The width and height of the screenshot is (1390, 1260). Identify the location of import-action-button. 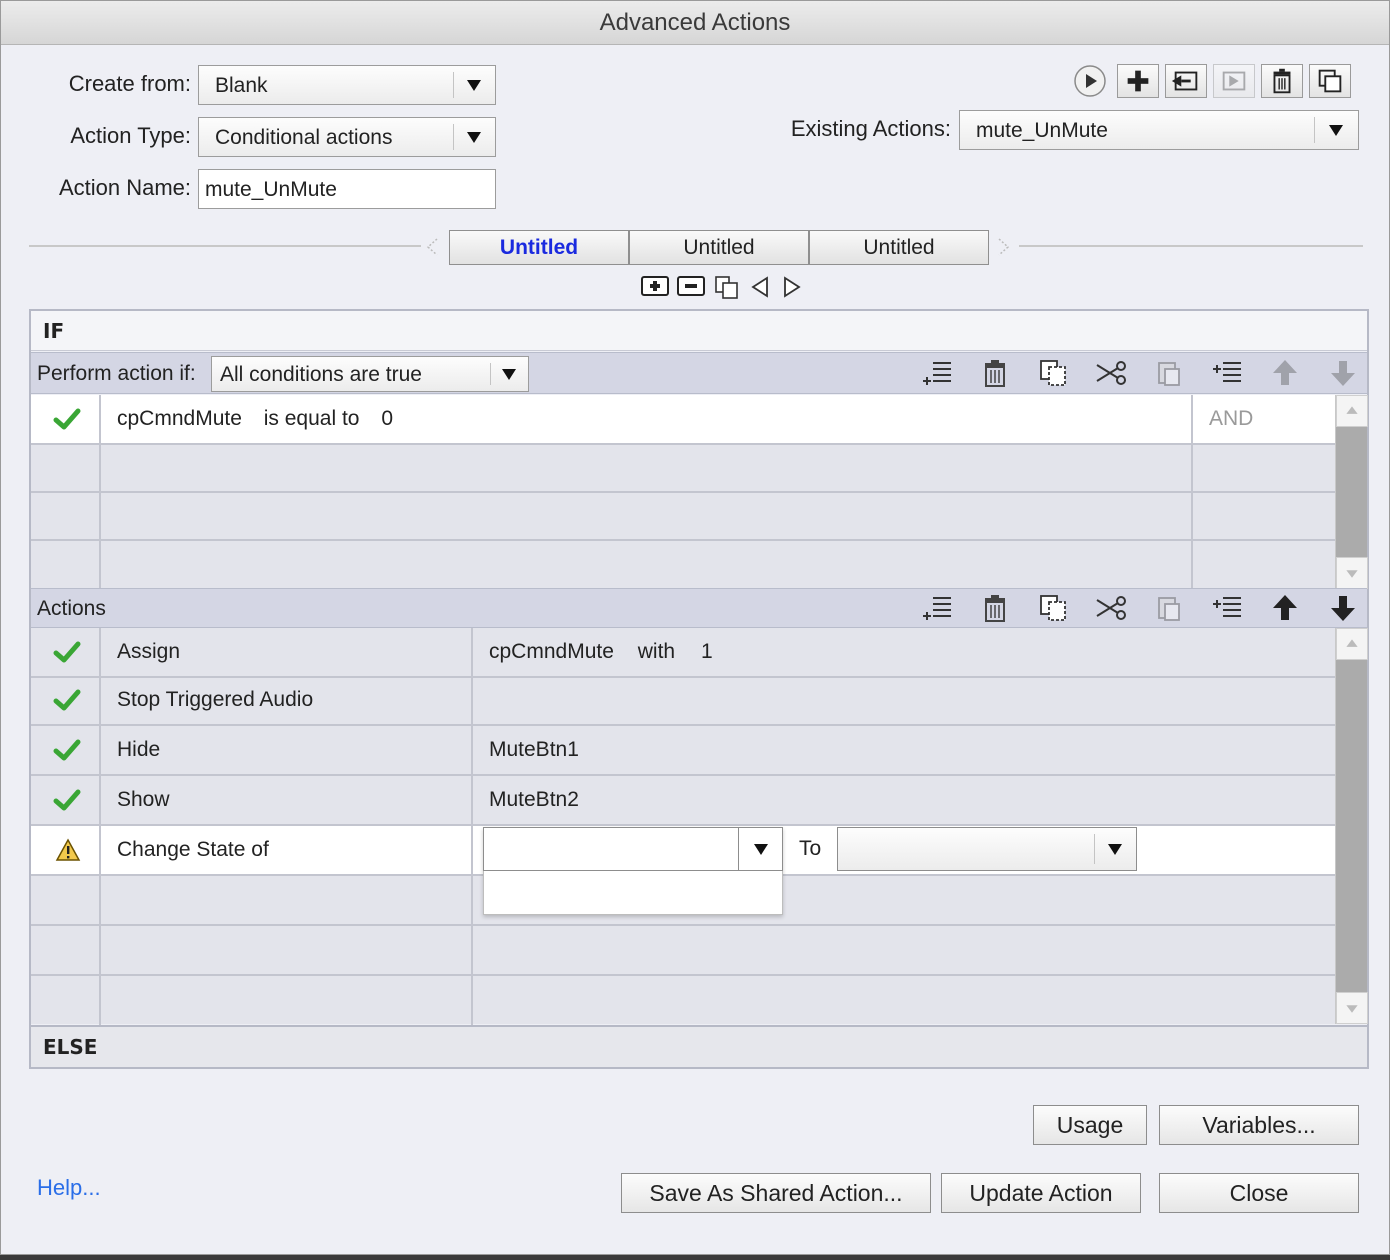
(1186, 81).